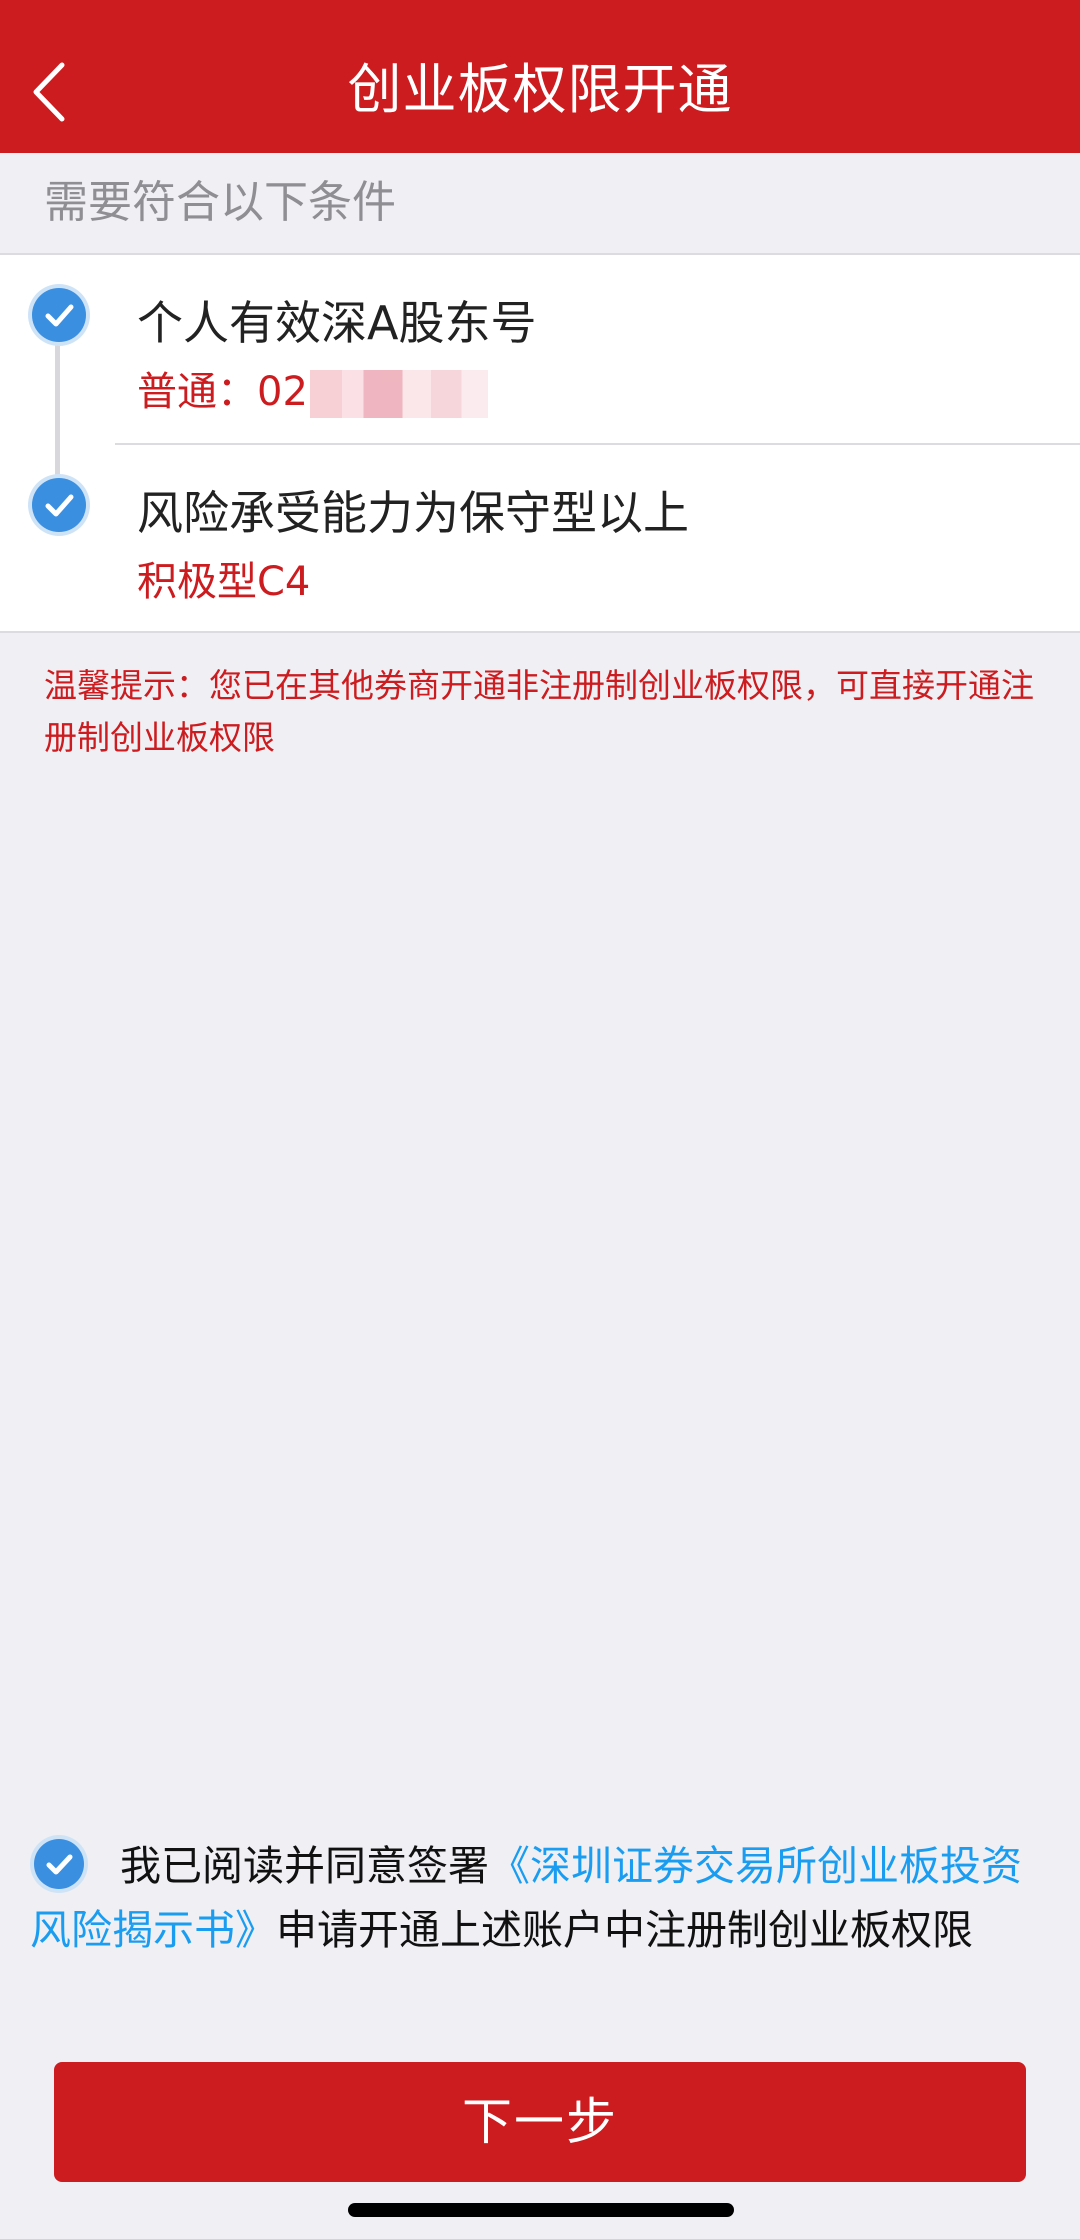  I want to click on agreement-suffix: 申请开通上述账户中注册制创业板权限, so click(624, 1930).